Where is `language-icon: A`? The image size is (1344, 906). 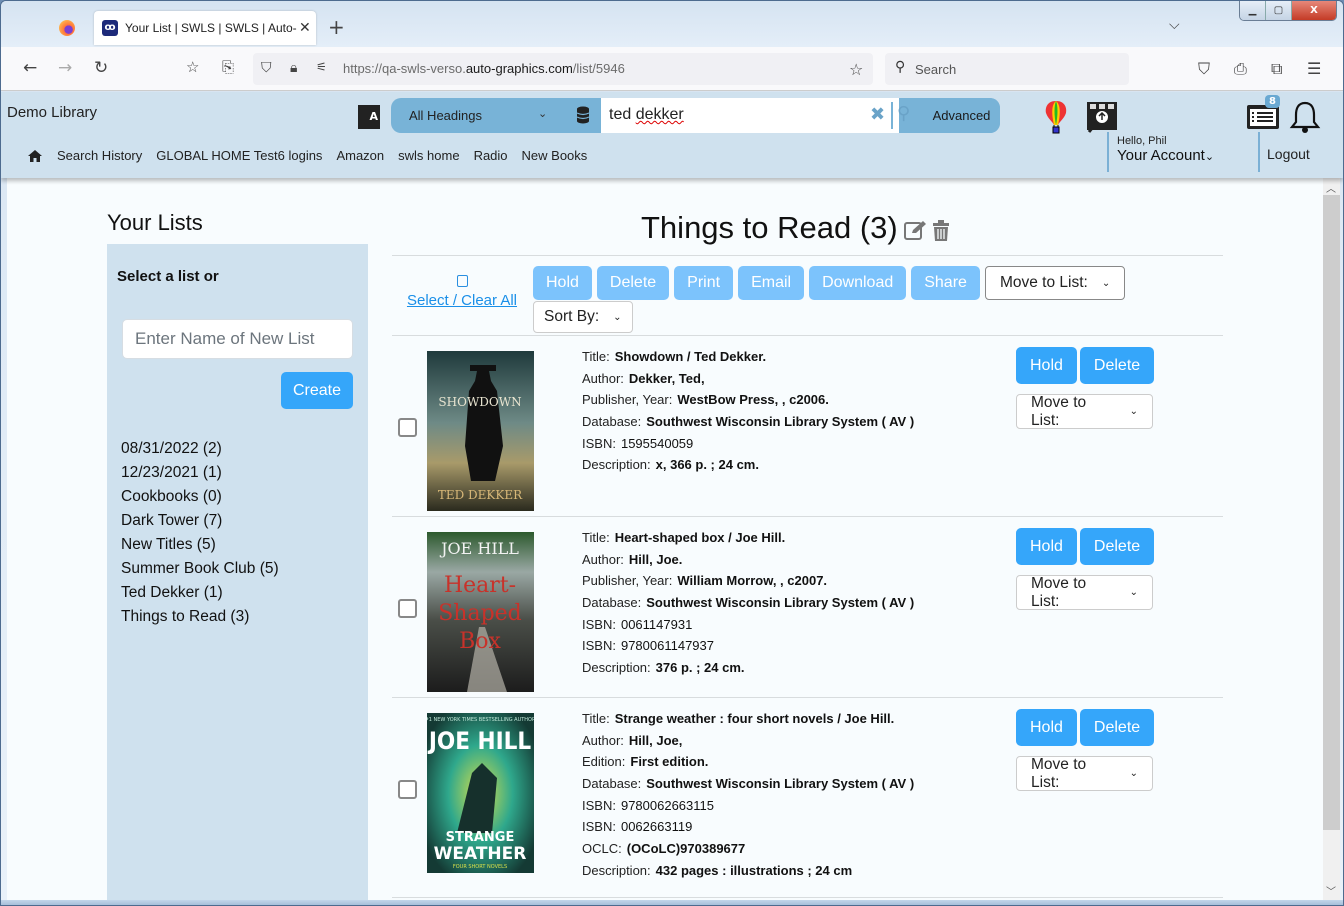 language-icon: A is located at coordinates (369, 117).